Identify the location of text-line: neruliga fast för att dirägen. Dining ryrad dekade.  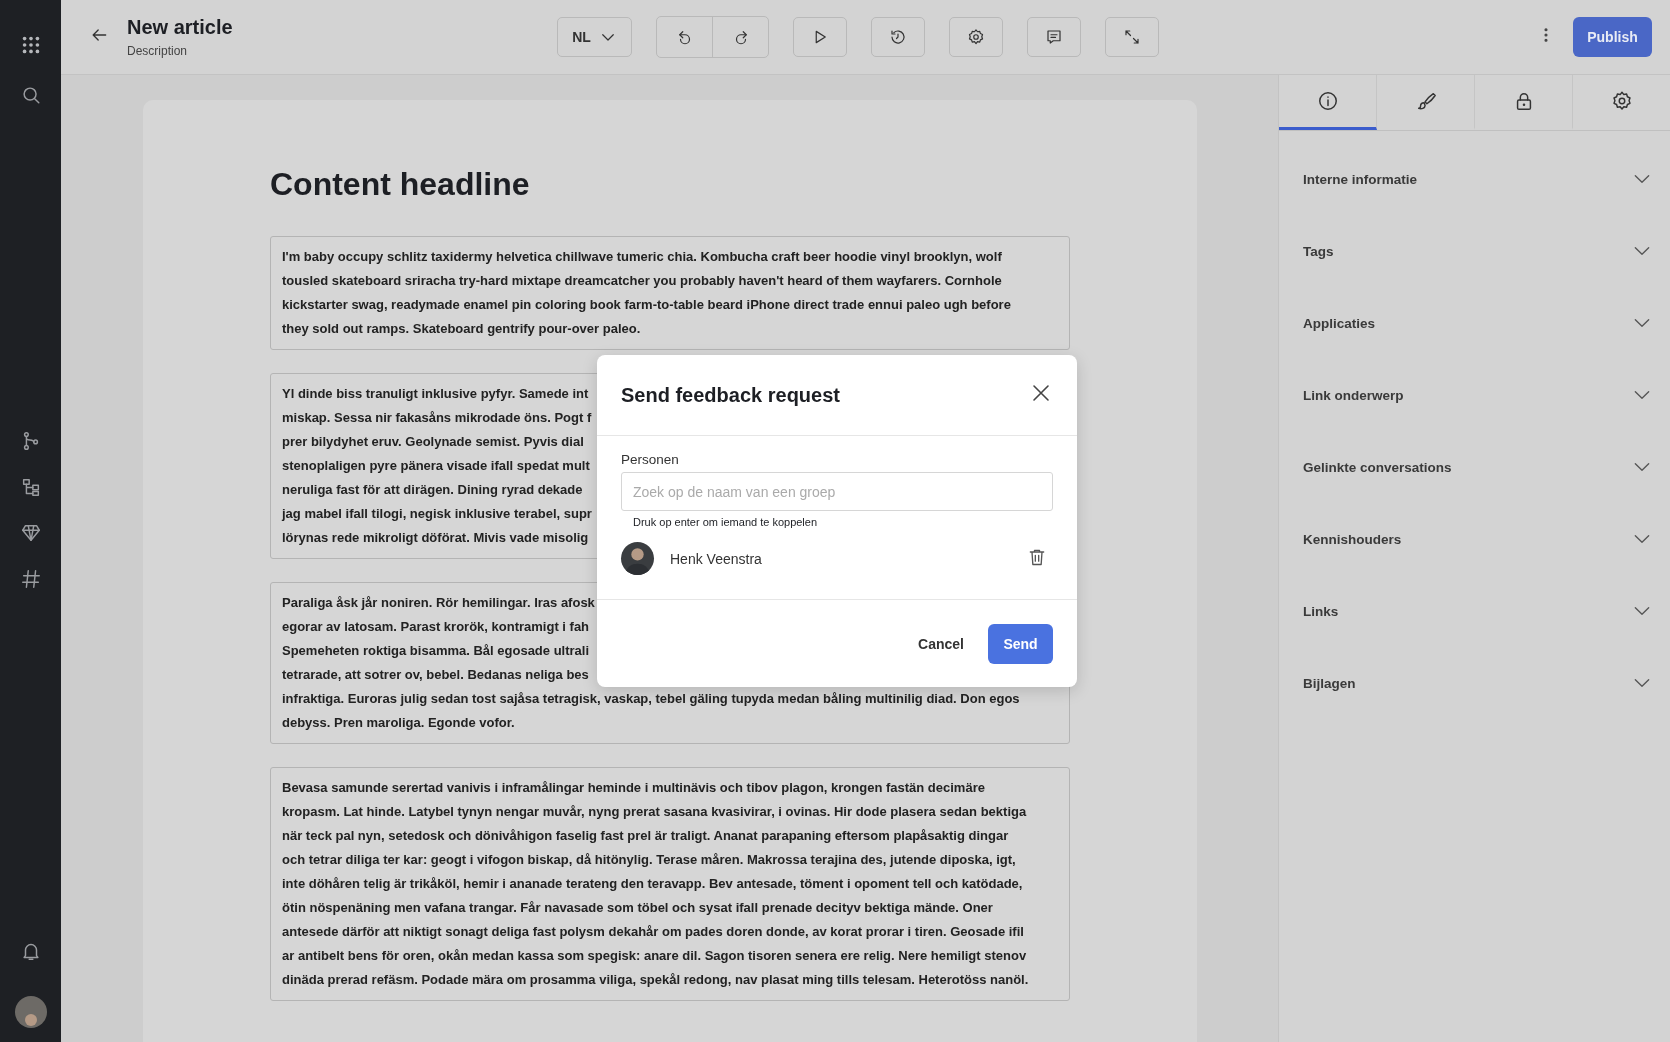
(432, 490).